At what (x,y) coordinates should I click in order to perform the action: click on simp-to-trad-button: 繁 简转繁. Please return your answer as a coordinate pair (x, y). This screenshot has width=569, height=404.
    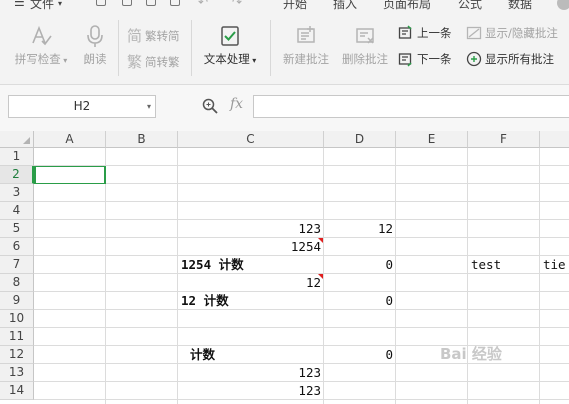
    Looking at the image, I should click on (153, 61).